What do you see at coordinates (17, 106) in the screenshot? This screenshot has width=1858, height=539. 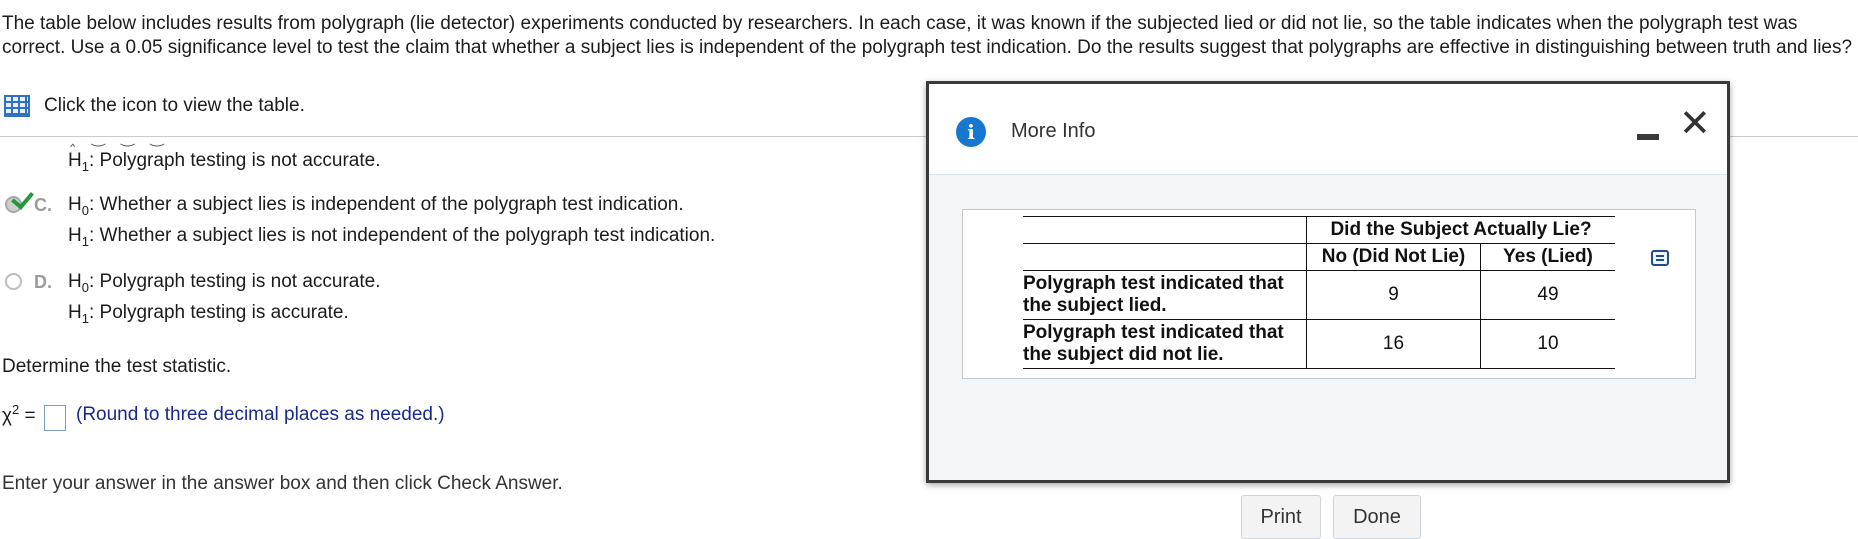 I see `table-icon` at bounding box center [17, 106].